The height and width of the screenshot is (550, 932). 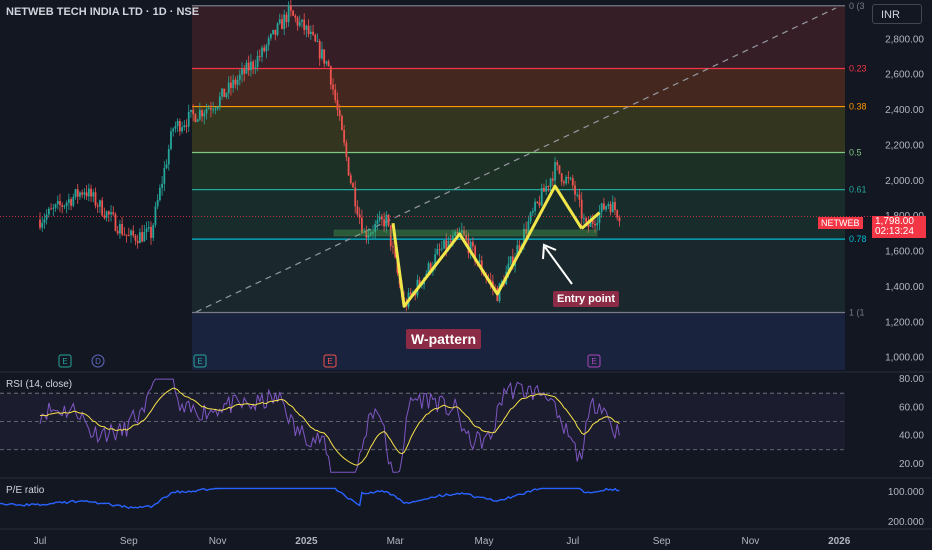 What do you see at coordinates (911, 379) in the screenshot?
I see `rsi-tick-label: 80.00` at bounding box center [911, 379].